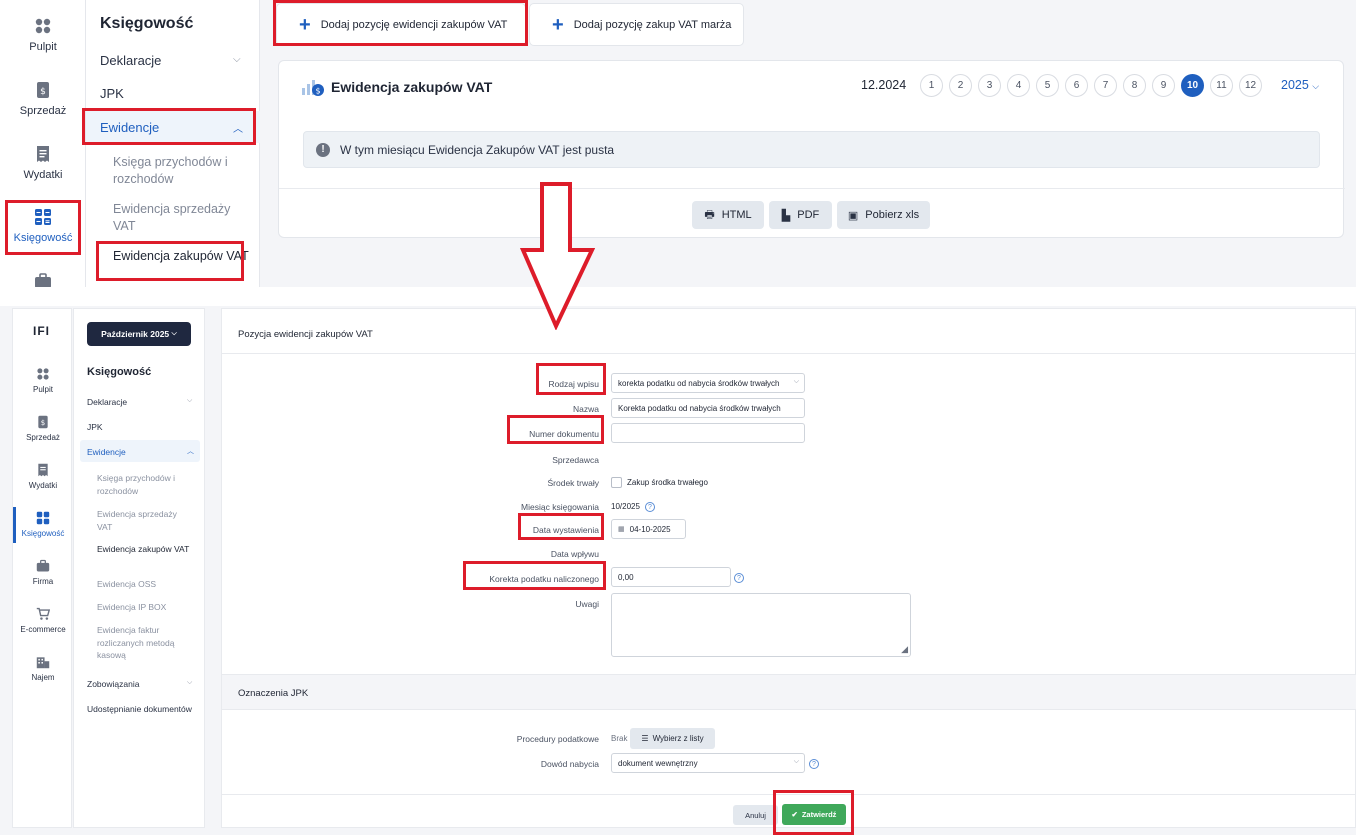 Image resolution: width=1356 pixels, height=835 pixels. I want to click on cancel-button: Anuluj, so click(755, 815).